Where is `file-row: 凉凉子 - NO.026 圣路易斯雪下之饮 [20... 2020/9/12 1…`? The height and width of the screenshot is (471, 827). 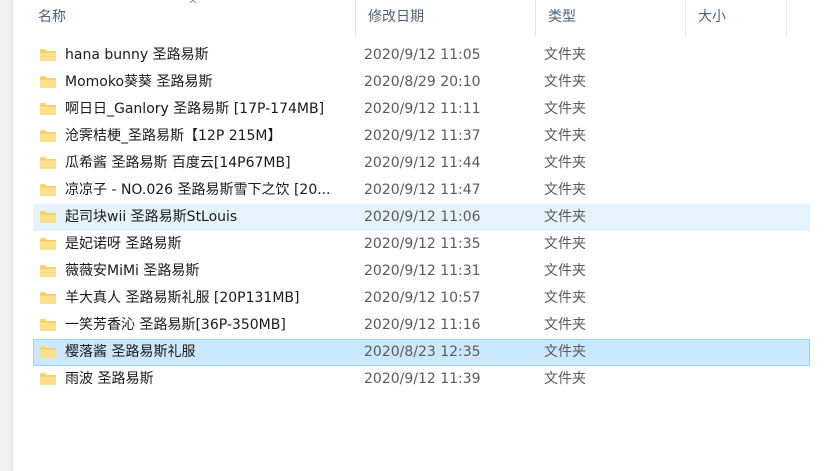 file-row: 凉凉子 - NO.026 圣路易斯雪下之饮 [20... 2020/9/12 1… is located at coordinates (421, 190).